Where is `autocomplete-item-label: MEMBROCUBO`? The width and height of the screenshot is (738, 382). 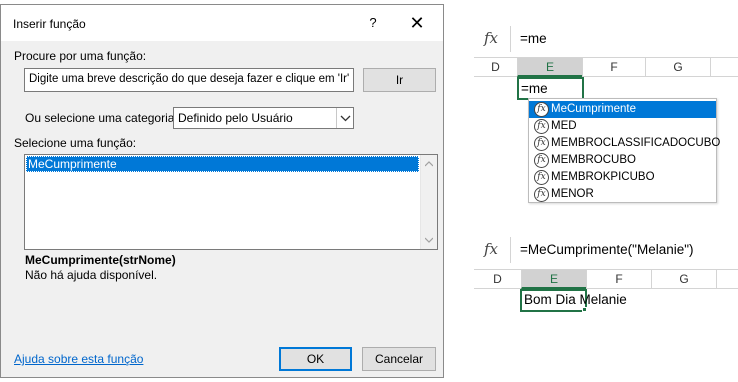 autocomplete-item-label: MEMBROCUBO is located at coordinates (593, 160).